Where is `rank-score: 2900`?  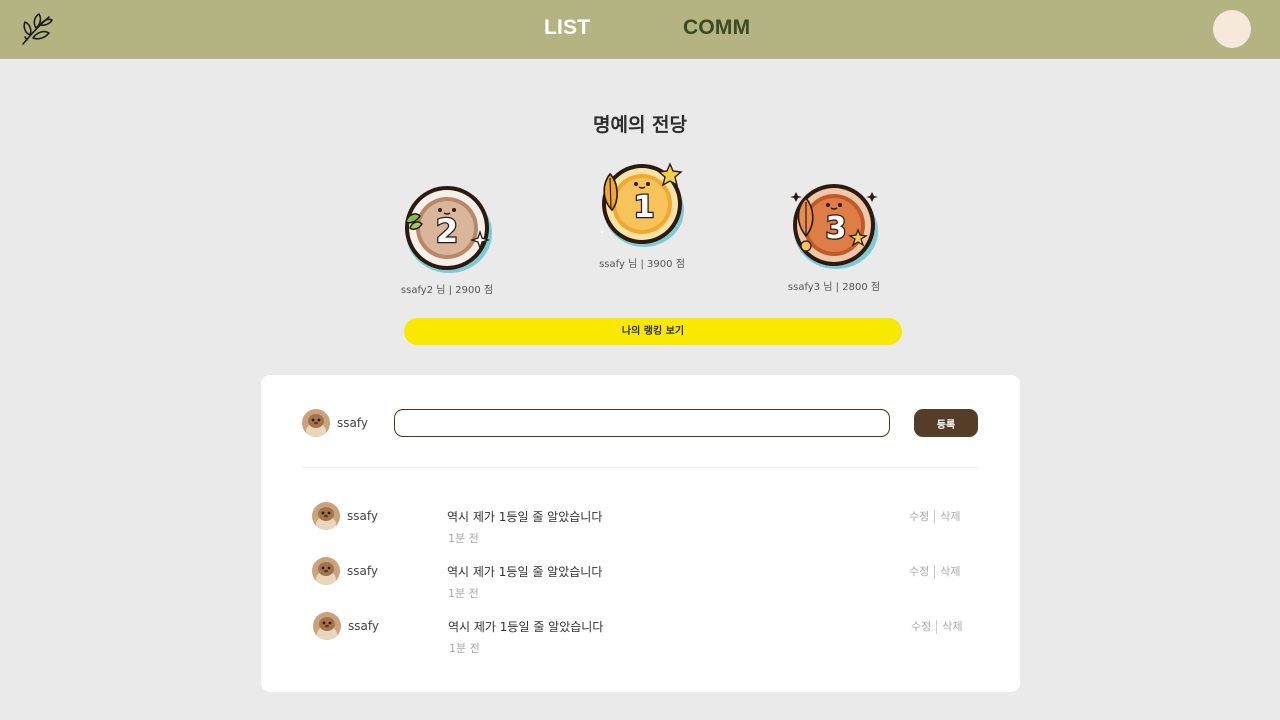
rank-score: 2900 is located at coordinates (468, 290).